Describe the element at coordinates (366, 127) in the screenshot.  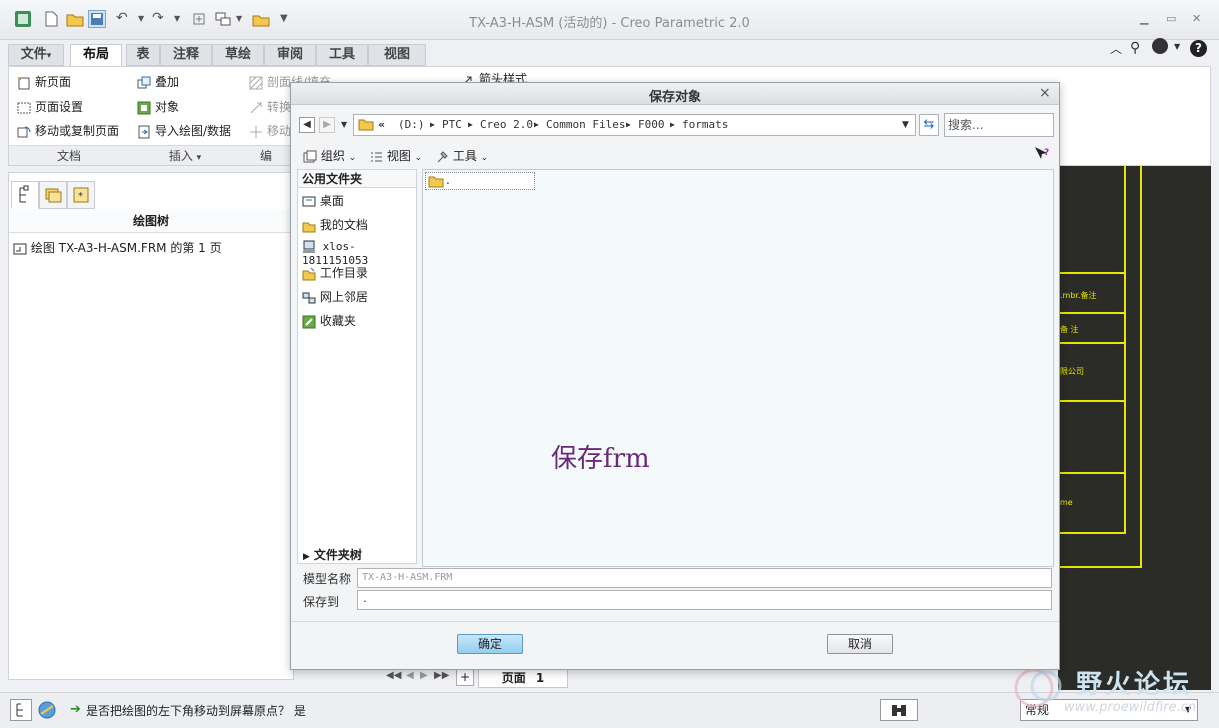
I see `folder-icon` at that location.